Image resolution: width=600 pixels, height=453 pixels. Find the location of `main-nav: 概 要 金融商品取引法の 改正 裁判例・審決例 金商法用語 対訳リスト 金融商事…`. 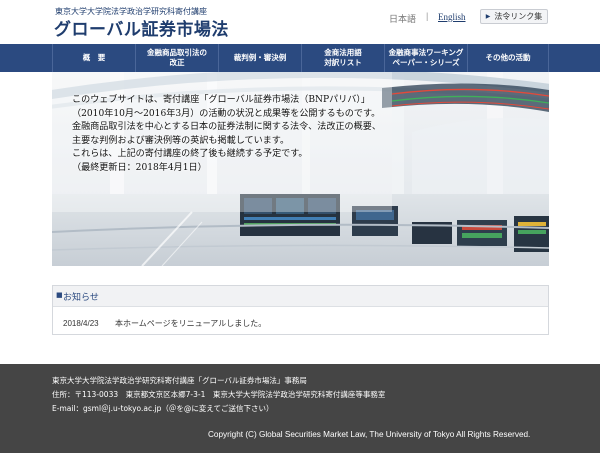

main-nav: 概 要 金融商品取引法の 改正 裁判例・審決例 金商法用語 対訳リスト 金融商事… is located at coordinates (300, 58).